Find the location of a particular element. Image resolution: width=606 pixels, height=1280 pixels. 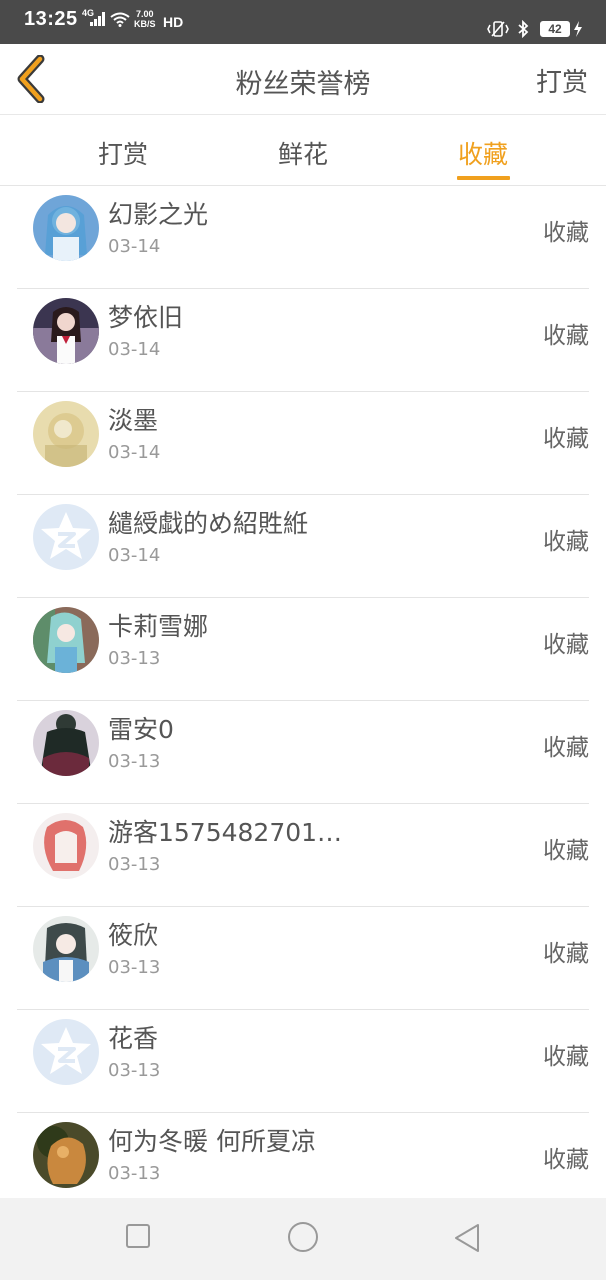

fan-name: 梦依旧 is located at coordinates (146, 317).